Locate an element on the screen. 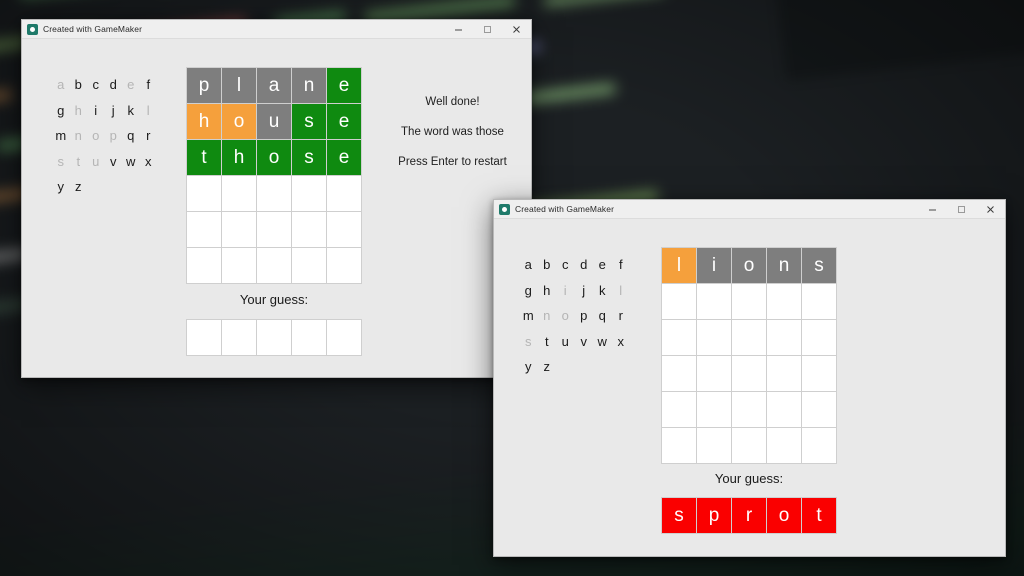  guess-tile-invalid: r is located at coordinates (749, 515).